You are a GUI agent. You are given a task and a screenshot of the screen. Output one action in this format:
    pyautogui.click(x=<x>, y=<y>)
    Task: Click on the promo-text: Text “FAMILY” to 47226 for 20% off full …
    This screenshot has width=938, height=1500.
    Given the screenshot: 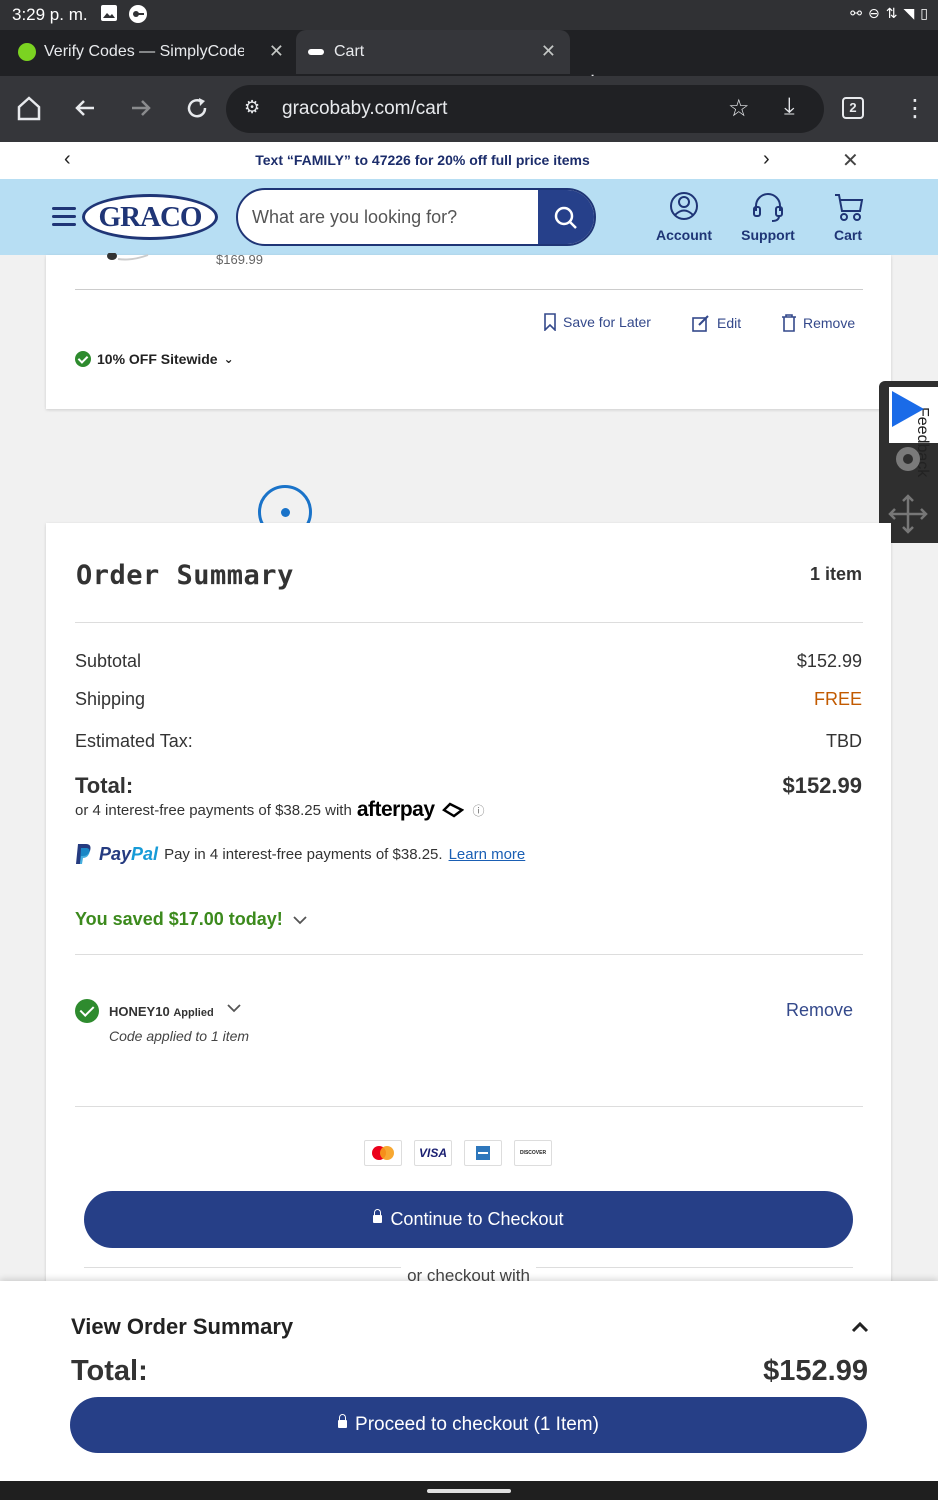 What is the action you would take?
    pyautogui.click(x=422, y=160)
    